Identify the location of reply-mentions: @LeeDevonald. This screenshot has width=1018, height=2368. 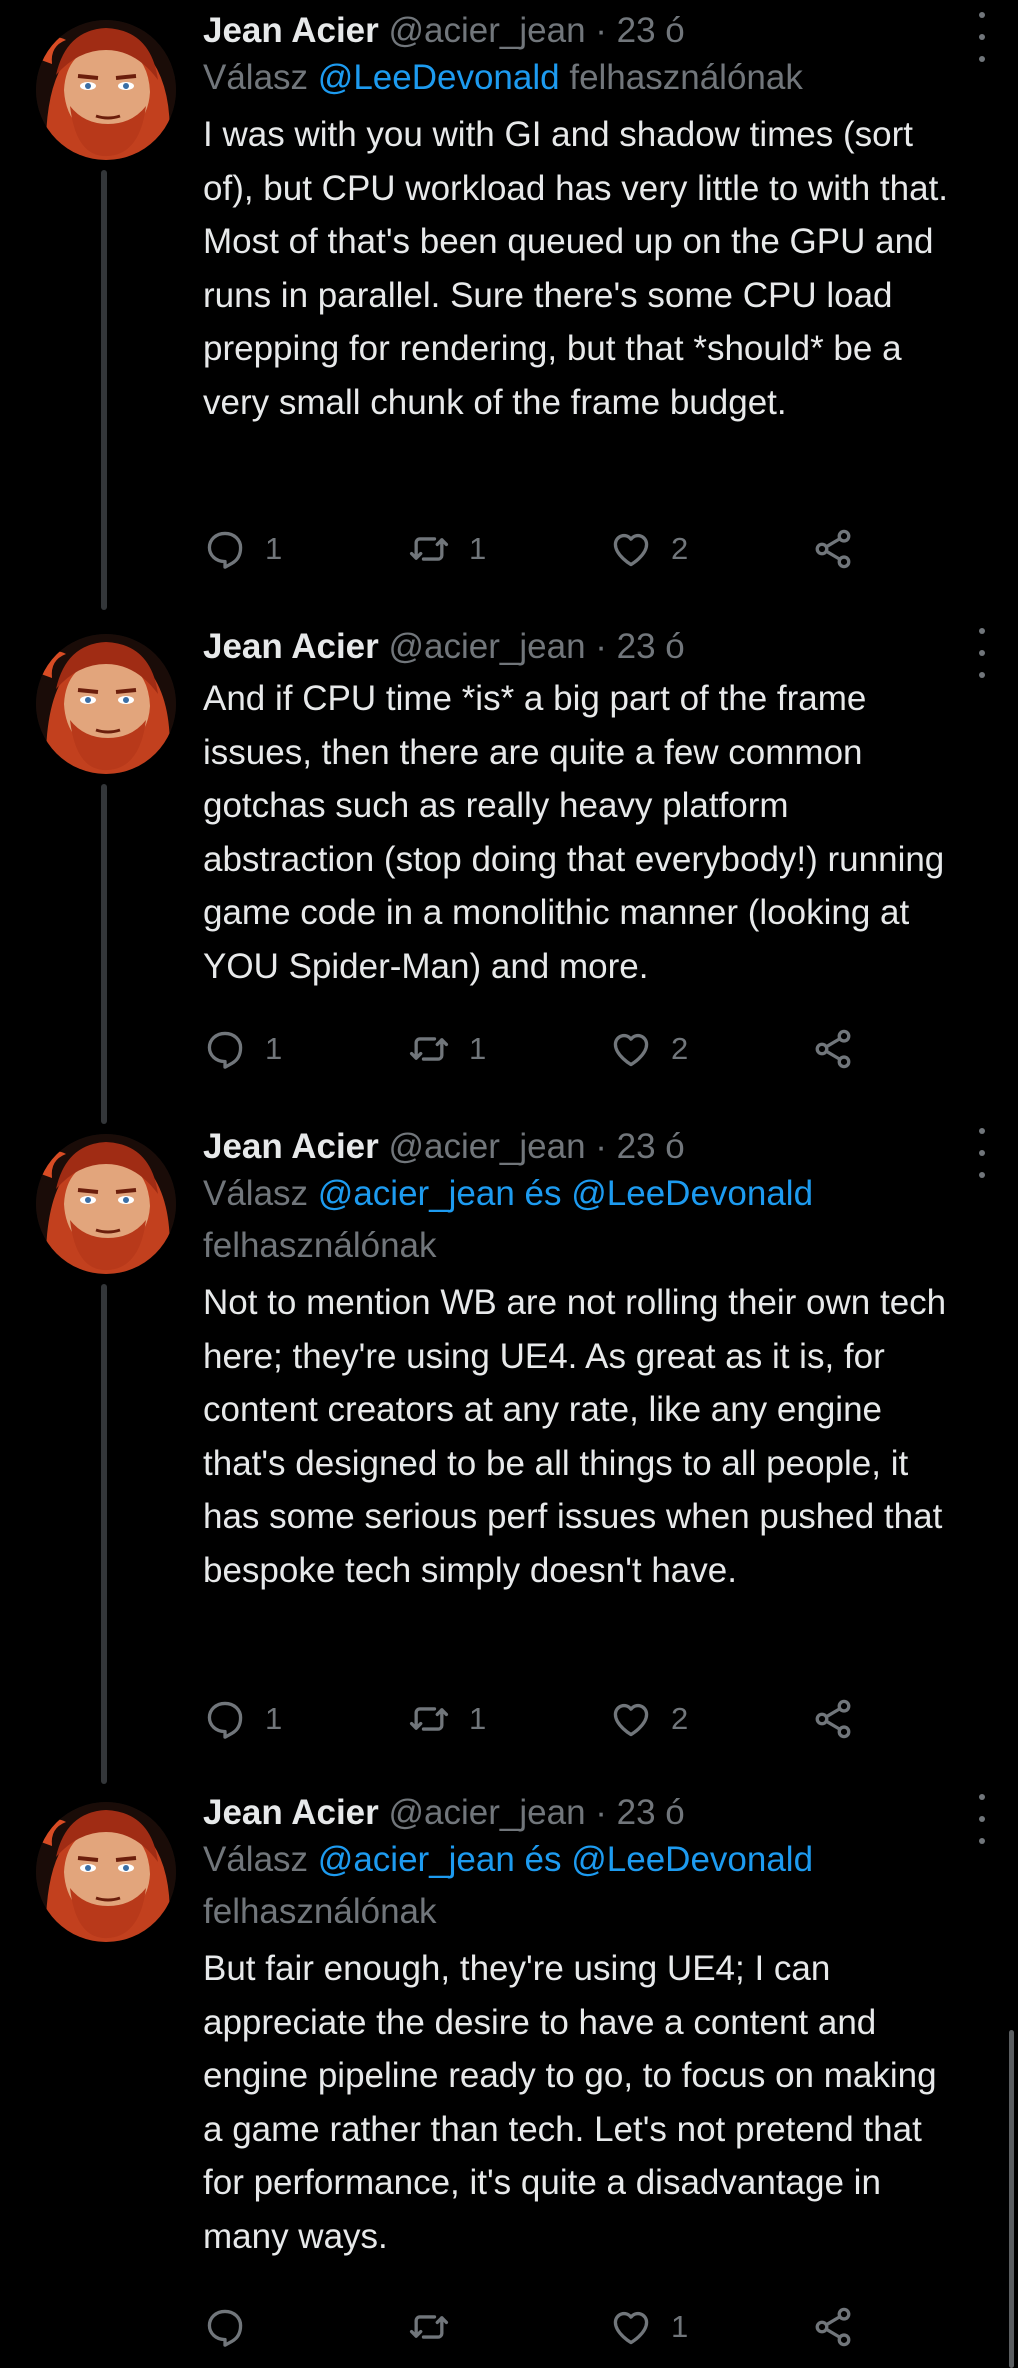
(439, 77).